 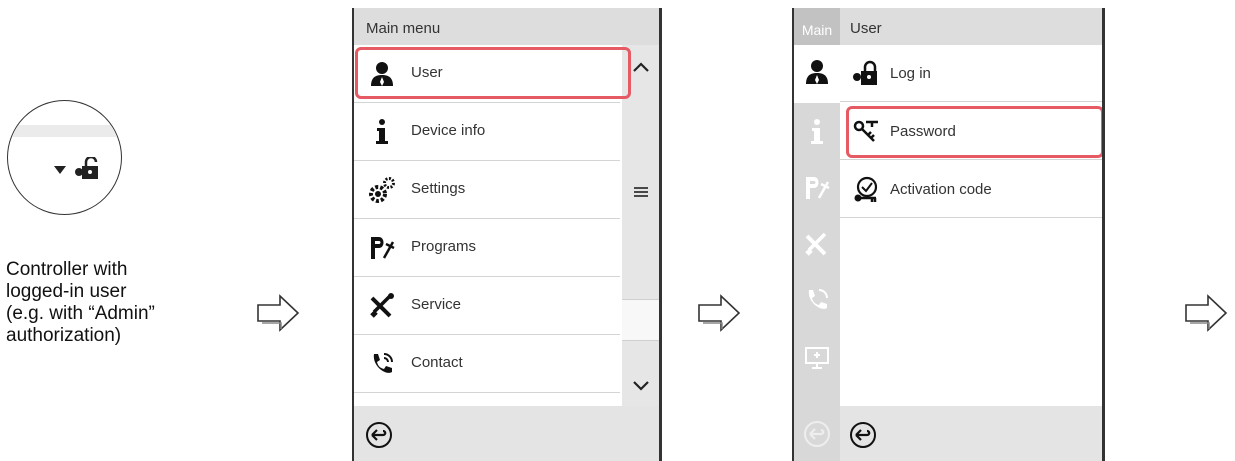 What do you see at coordinates (487, 190) in the screenshot?
I see `menu-item-settings: Settings` at bounding box center [487, 190].